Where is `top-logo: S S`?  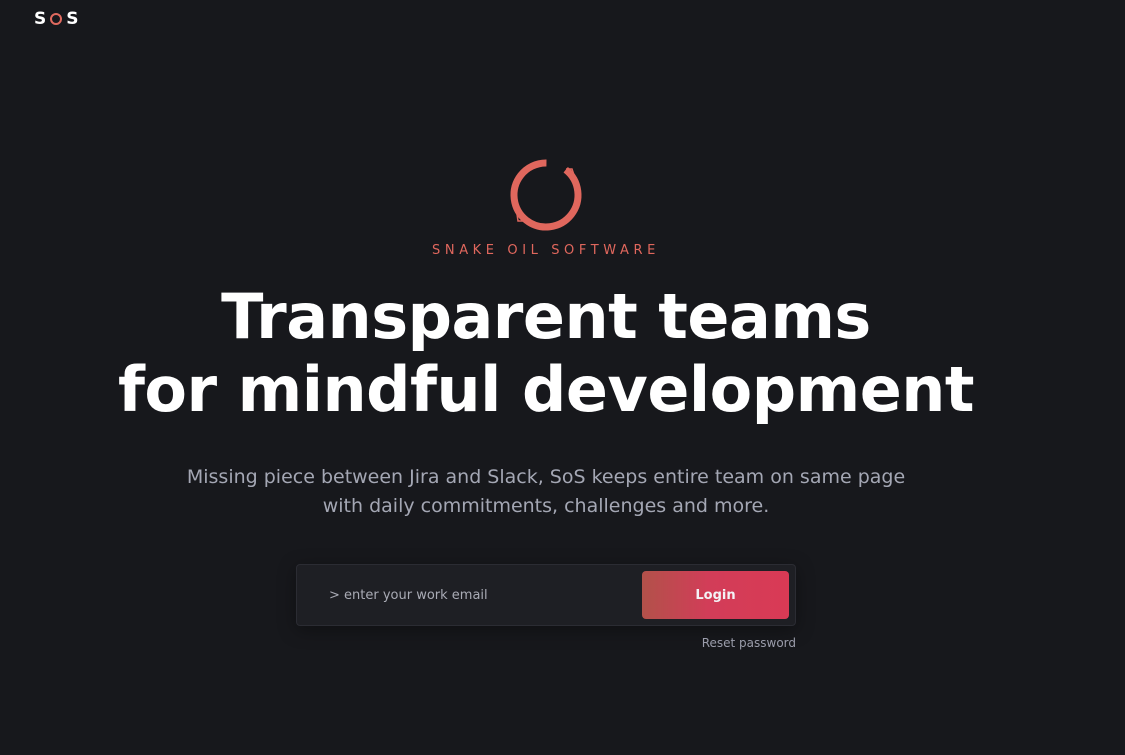
top-logo: S S is located at coordinates (56, 19).